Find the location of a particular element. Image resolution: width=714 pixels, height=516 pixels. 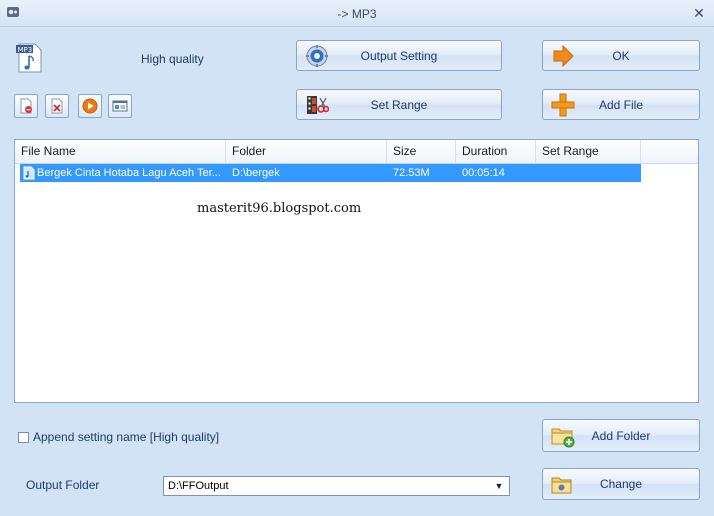

output-folder-select: D:\FFOutput ▼ is located at coordinates (336, 486).